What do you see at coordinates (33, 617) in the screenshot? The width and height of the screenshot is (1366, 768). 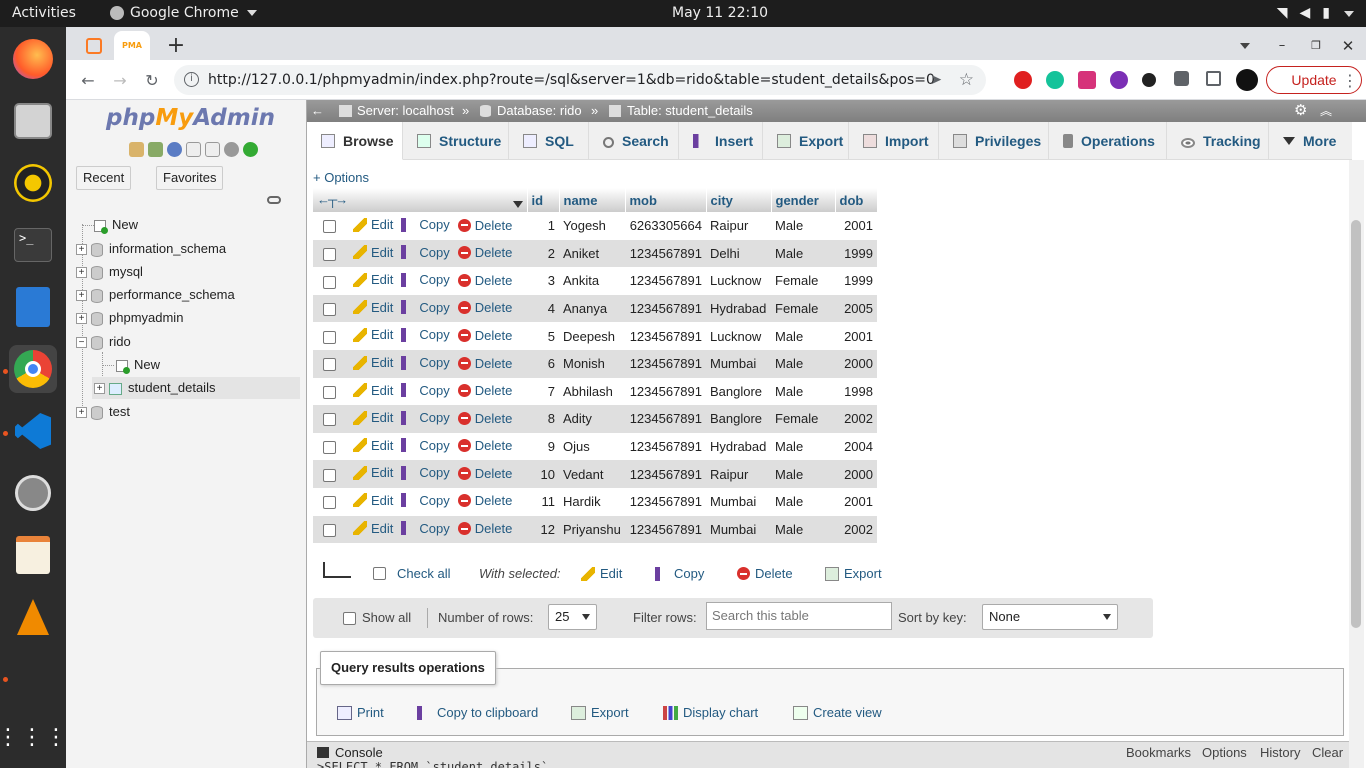 I see `vlc-icon` at bounding box center [33, 617].